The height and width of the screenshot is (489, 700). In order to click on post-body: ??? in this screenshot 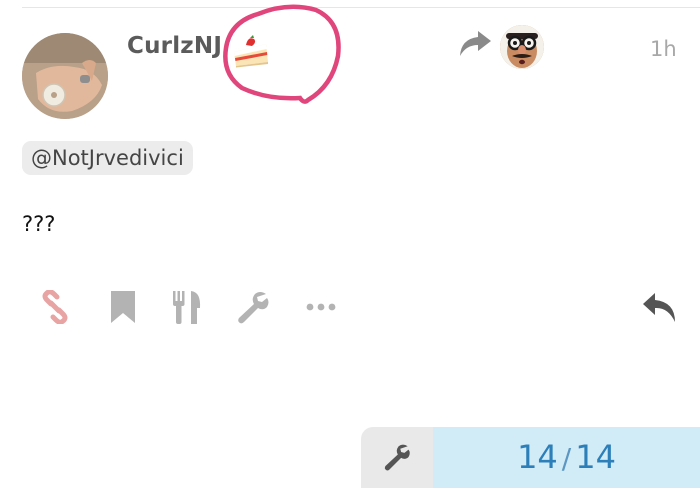, I will do `click(39, 224)`.